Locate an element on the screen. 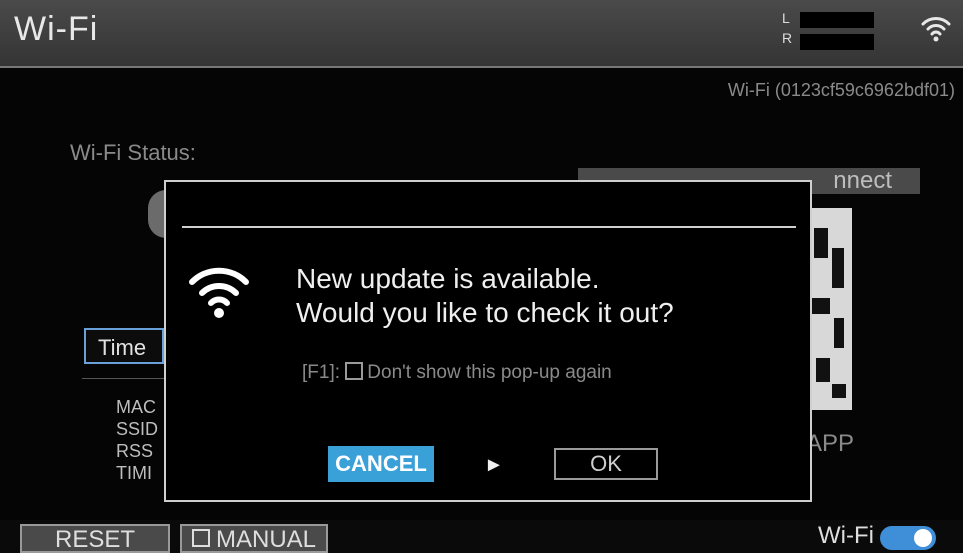 This screenshot has width=963, height=553. device-id: Wi-Fi (0123cf59c6962bdf01) is located at coordinates (841, 90).